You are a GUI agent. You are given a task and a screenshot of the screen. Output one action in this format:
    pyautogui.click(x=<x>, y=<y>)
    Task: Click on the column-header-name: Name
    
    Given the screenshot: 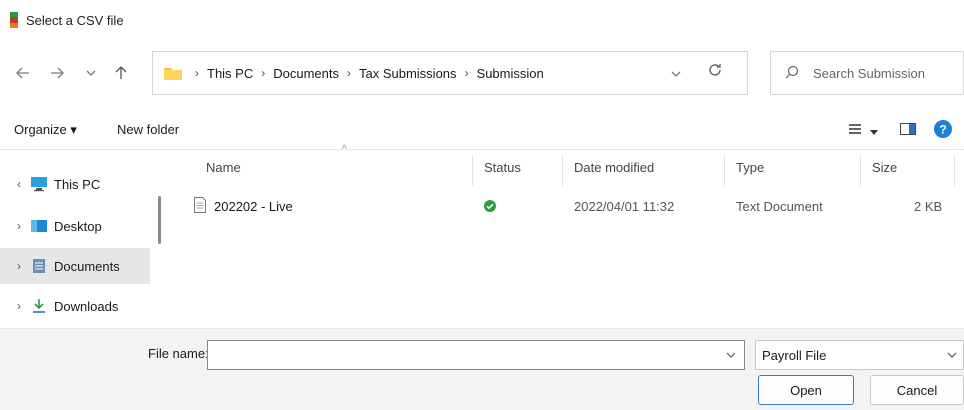 What is the action you would take?
    pyautogui.click(x=223, y=167)
    